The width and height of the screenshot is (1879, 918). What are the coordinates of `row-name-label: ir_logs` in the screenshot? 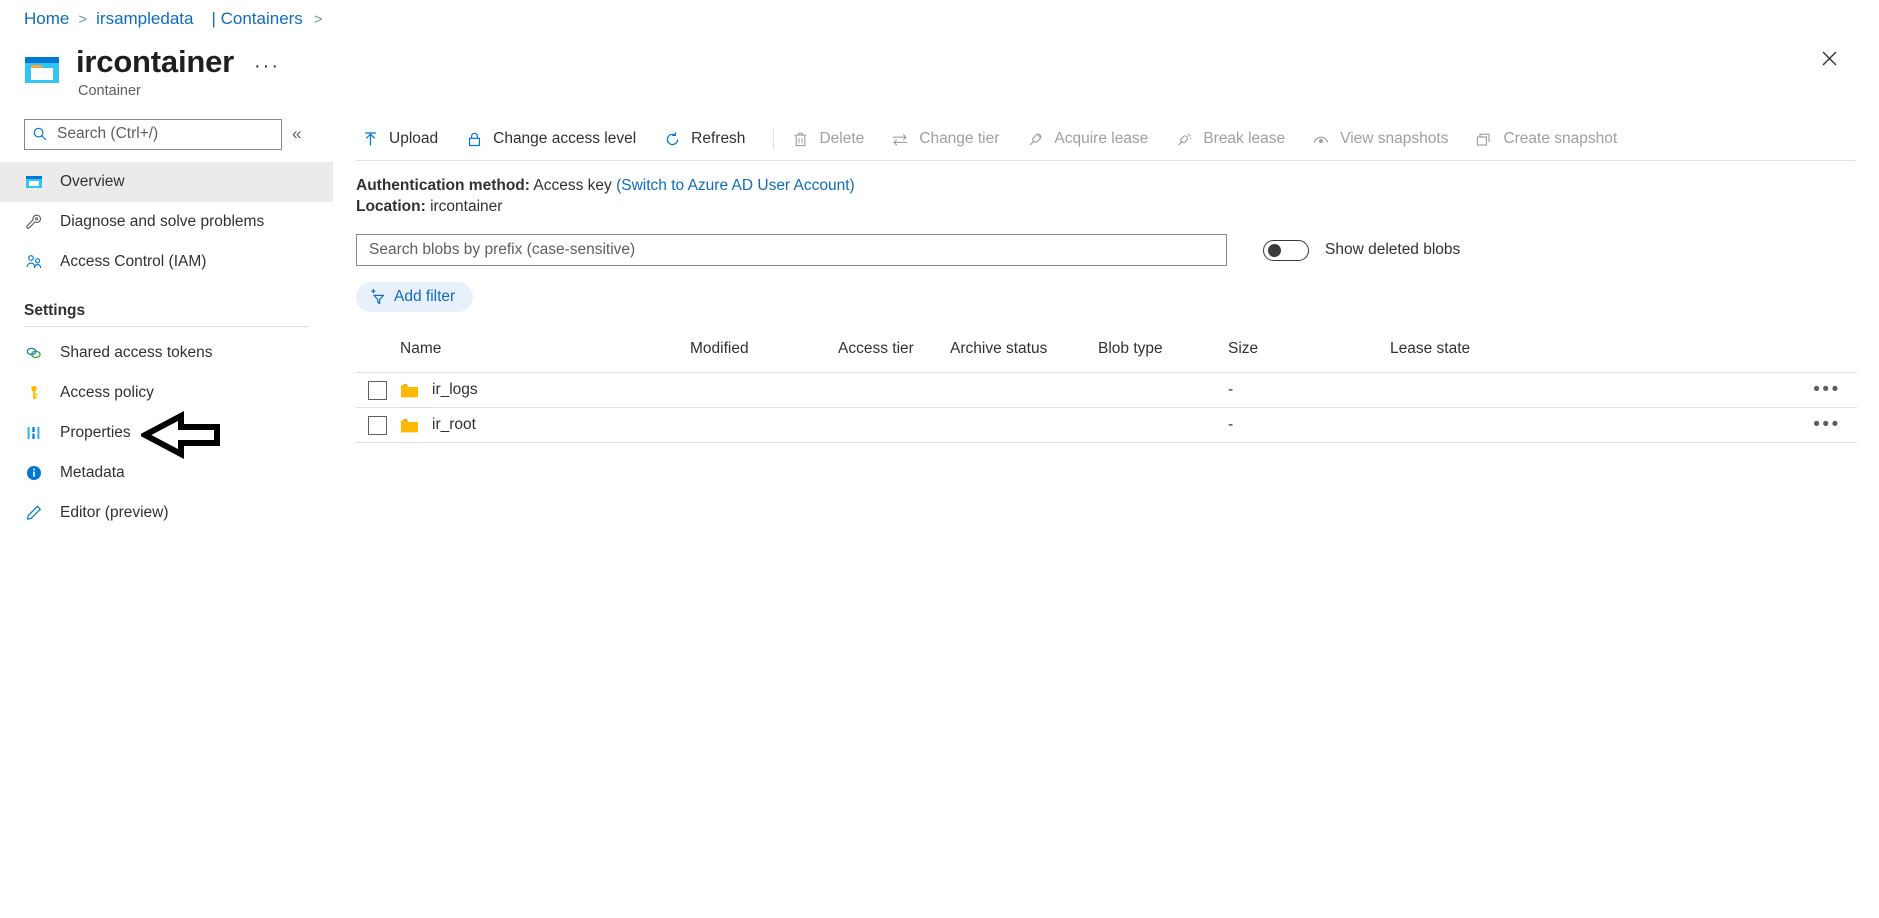 It's located at (455, 390).